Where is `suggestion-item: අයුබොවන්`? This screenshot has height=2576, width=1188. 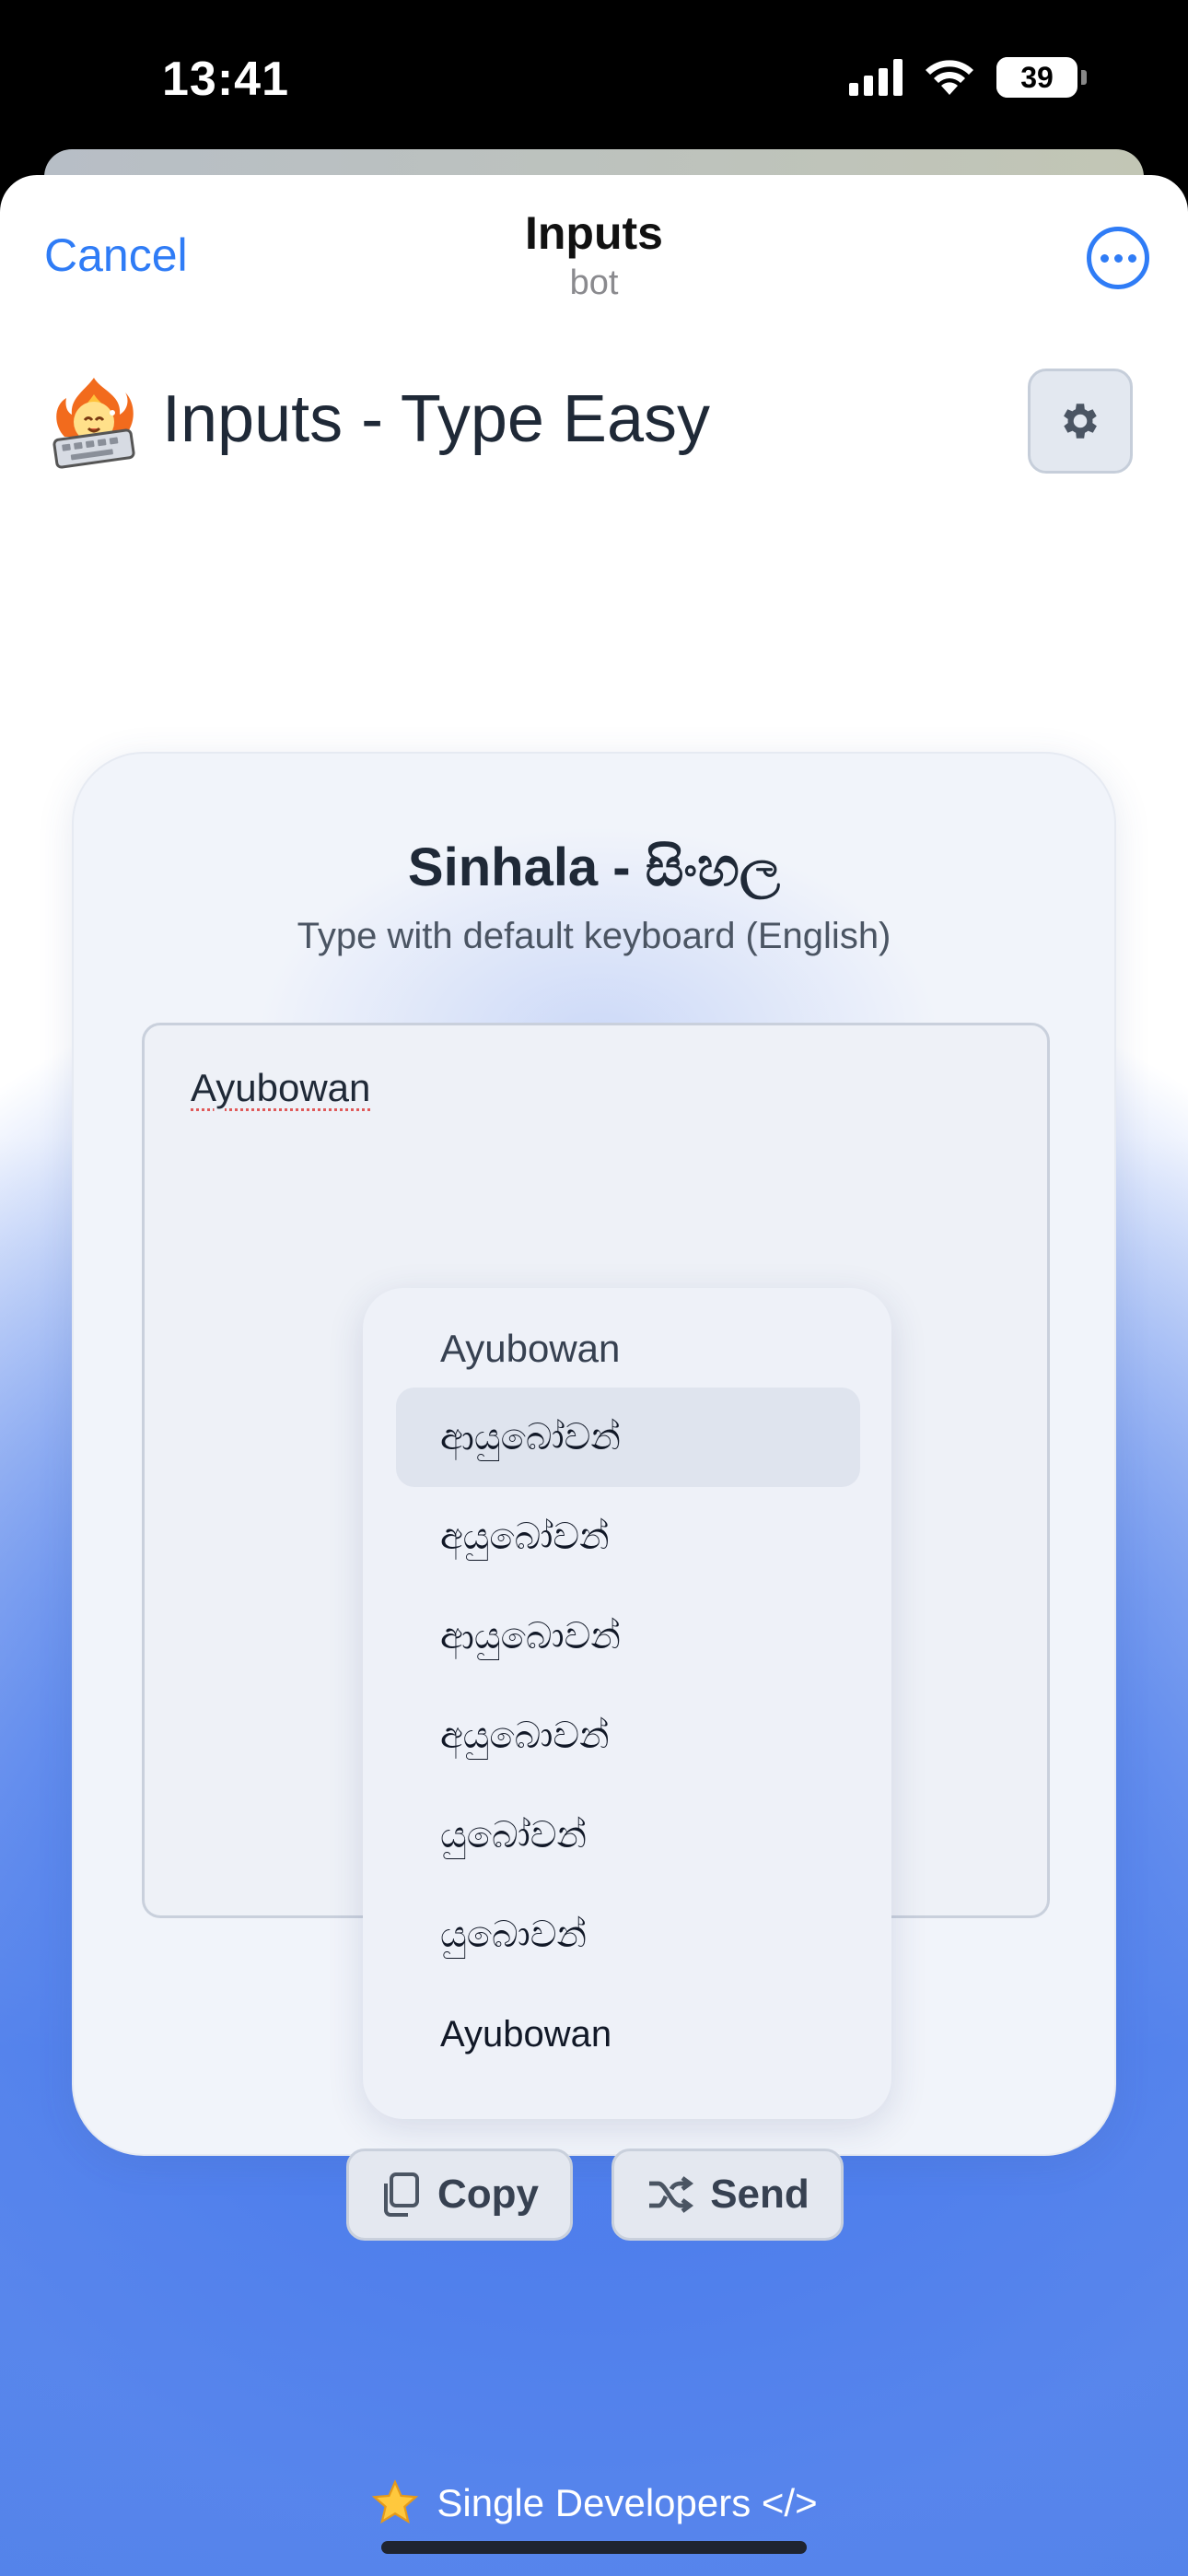
suggestion-item: අයුබොවන් is located at coordinates (628, 1736).